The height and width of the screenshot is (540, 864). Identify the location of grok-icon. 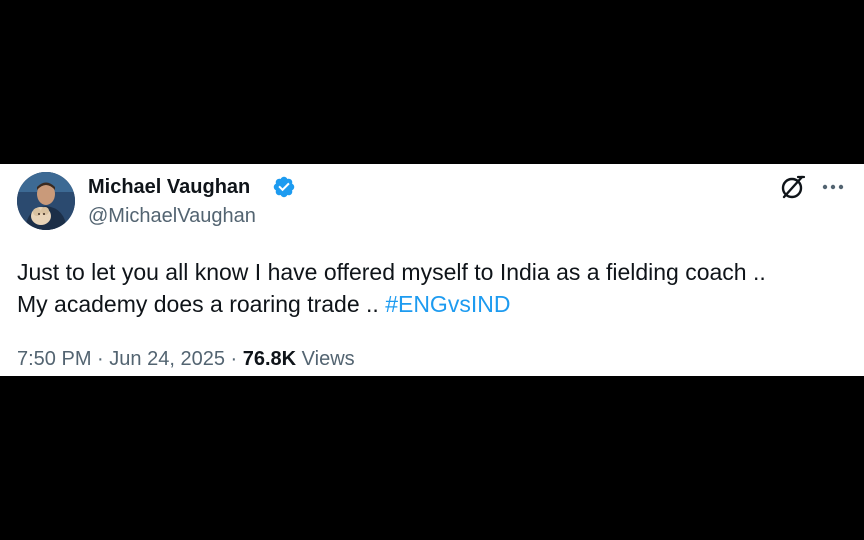
(793, 187).